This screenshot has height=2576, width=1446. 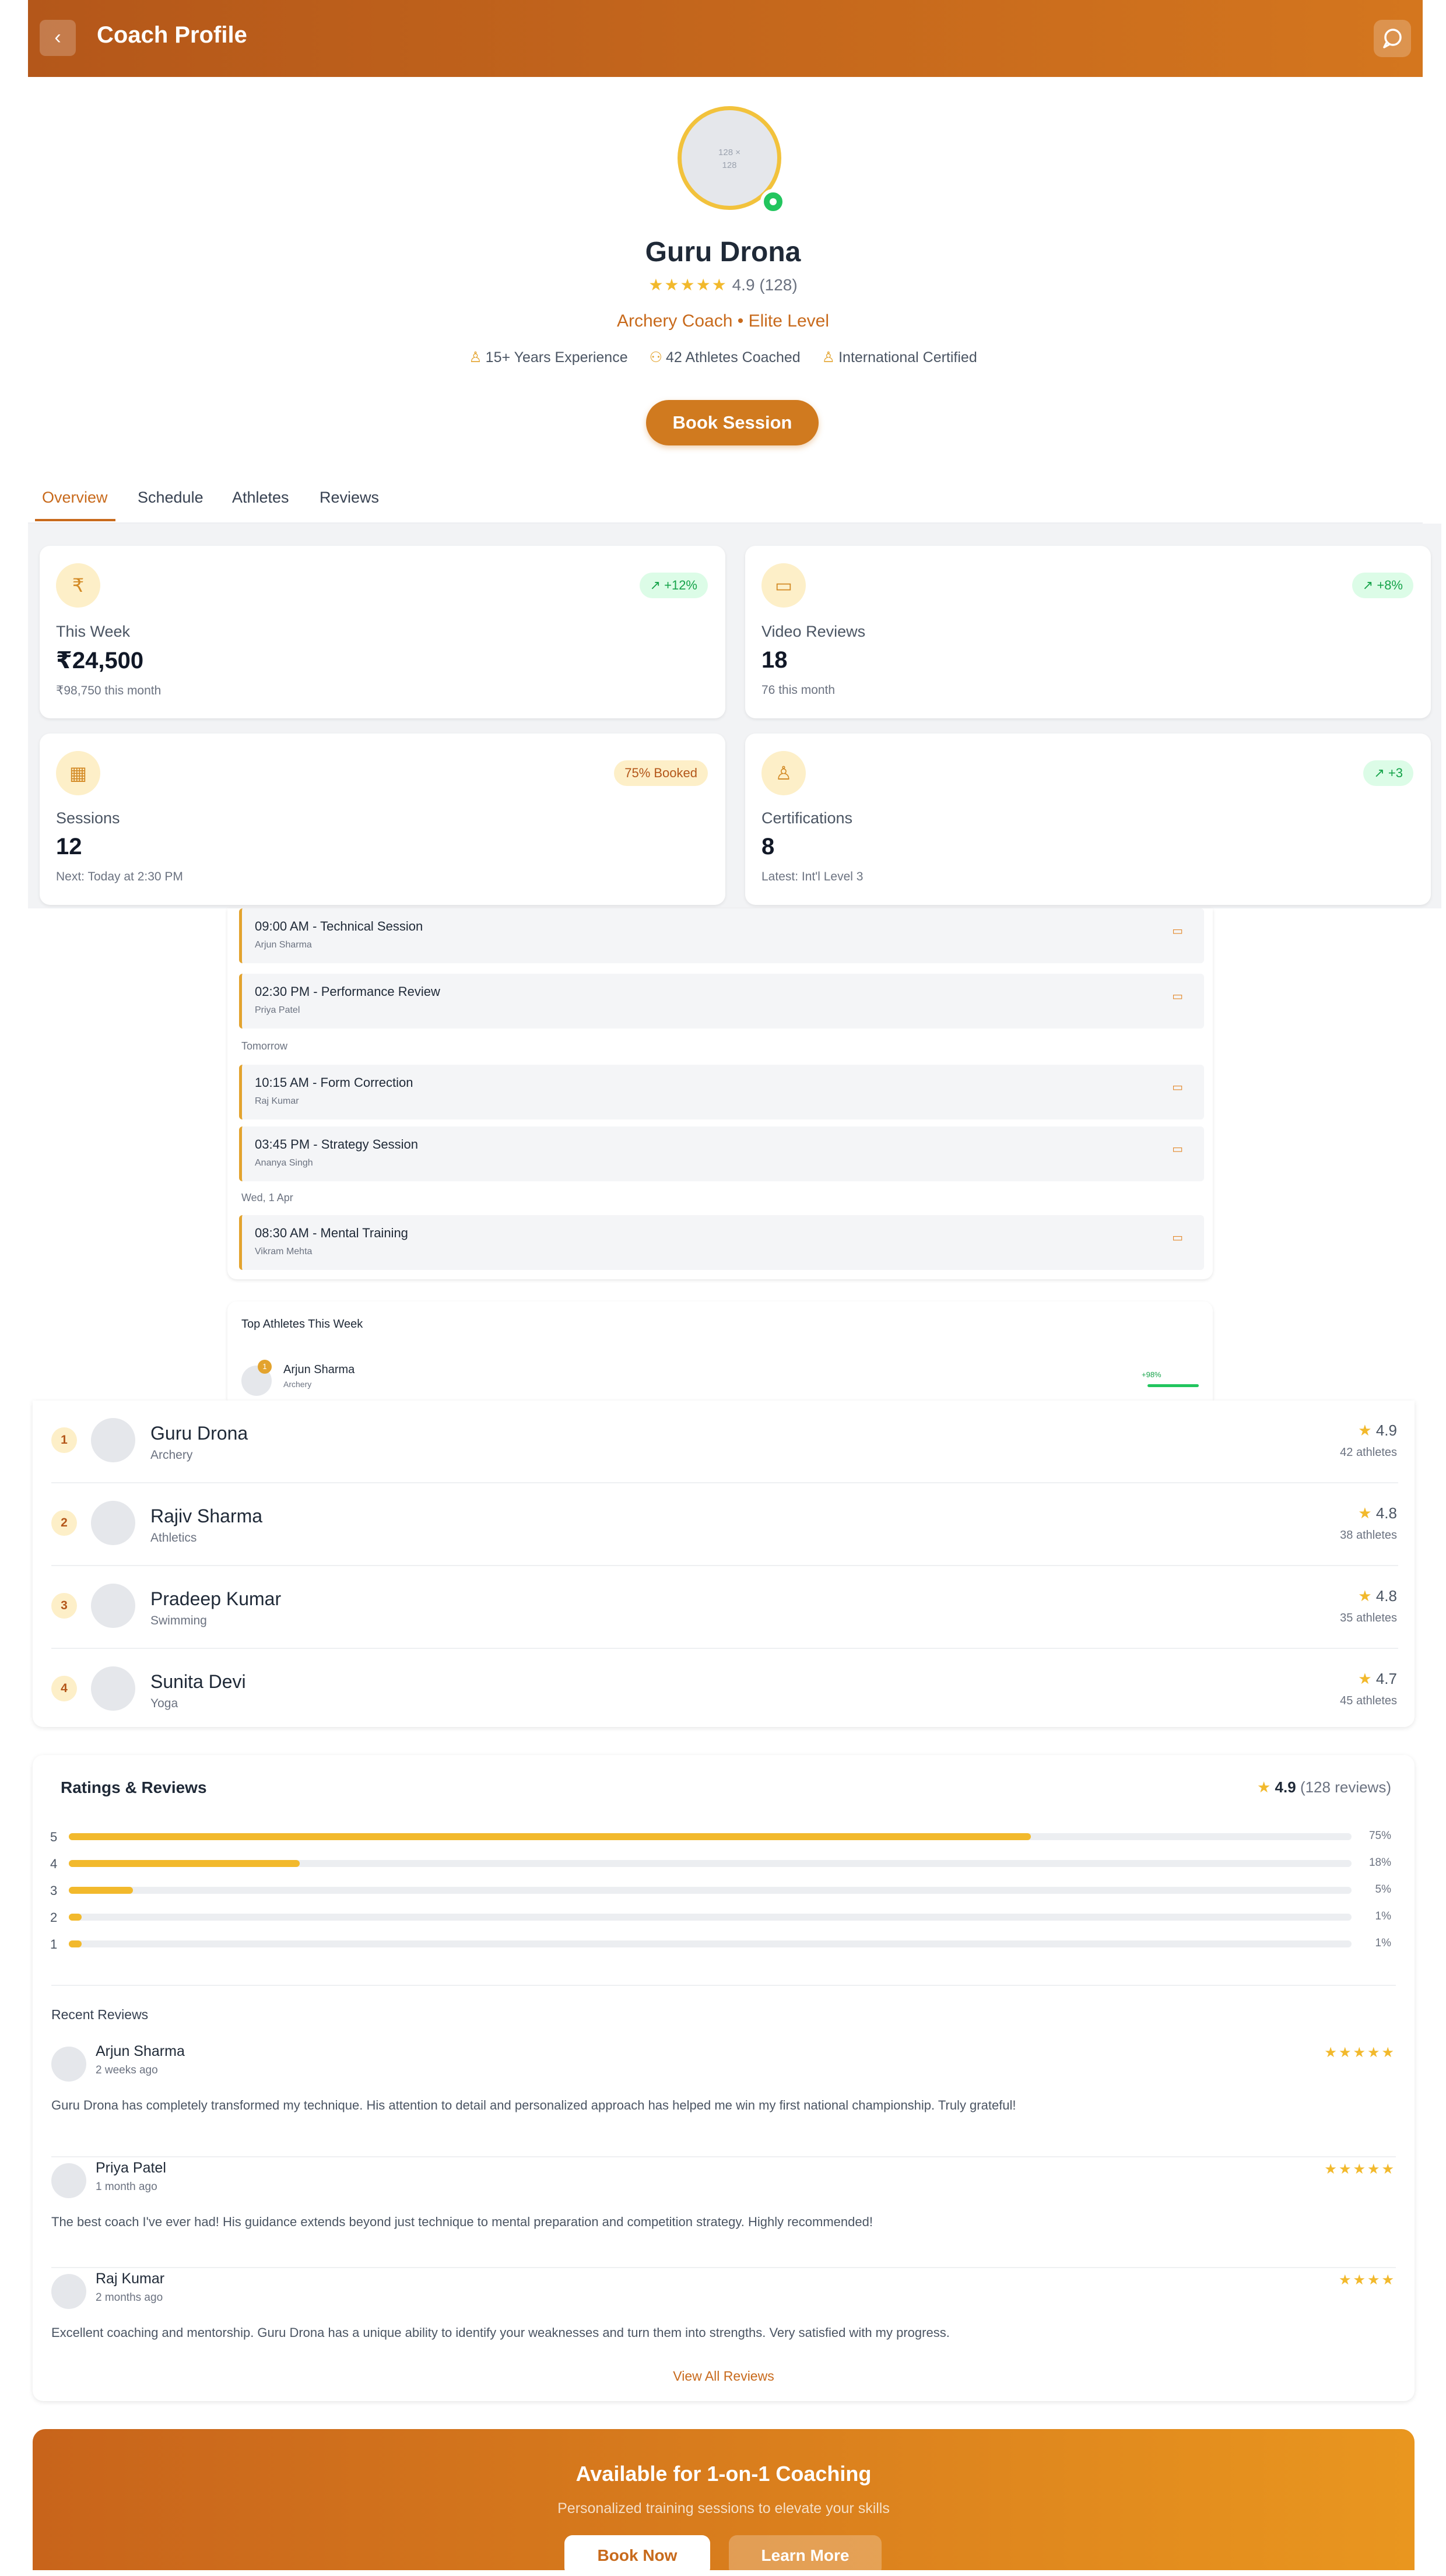 I want to click on session-athlete: Priya Patel, so click(x=277, y=1010).